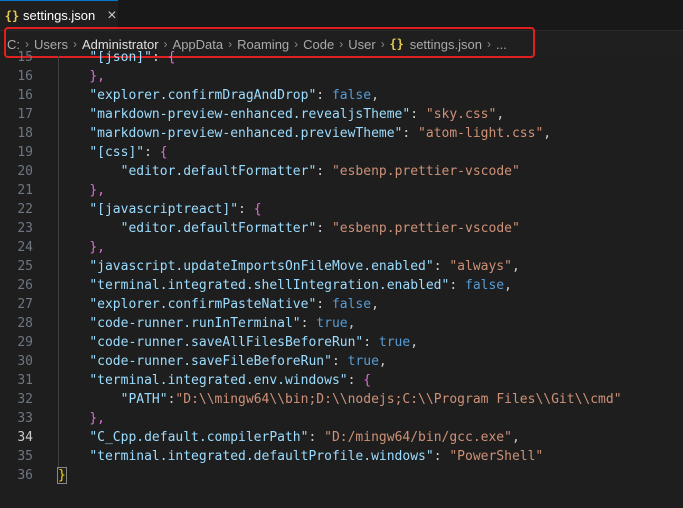 Image resolution: width=683 pixels, height=508 pixels. I want to click on line-number: 35, so click(25, 456).